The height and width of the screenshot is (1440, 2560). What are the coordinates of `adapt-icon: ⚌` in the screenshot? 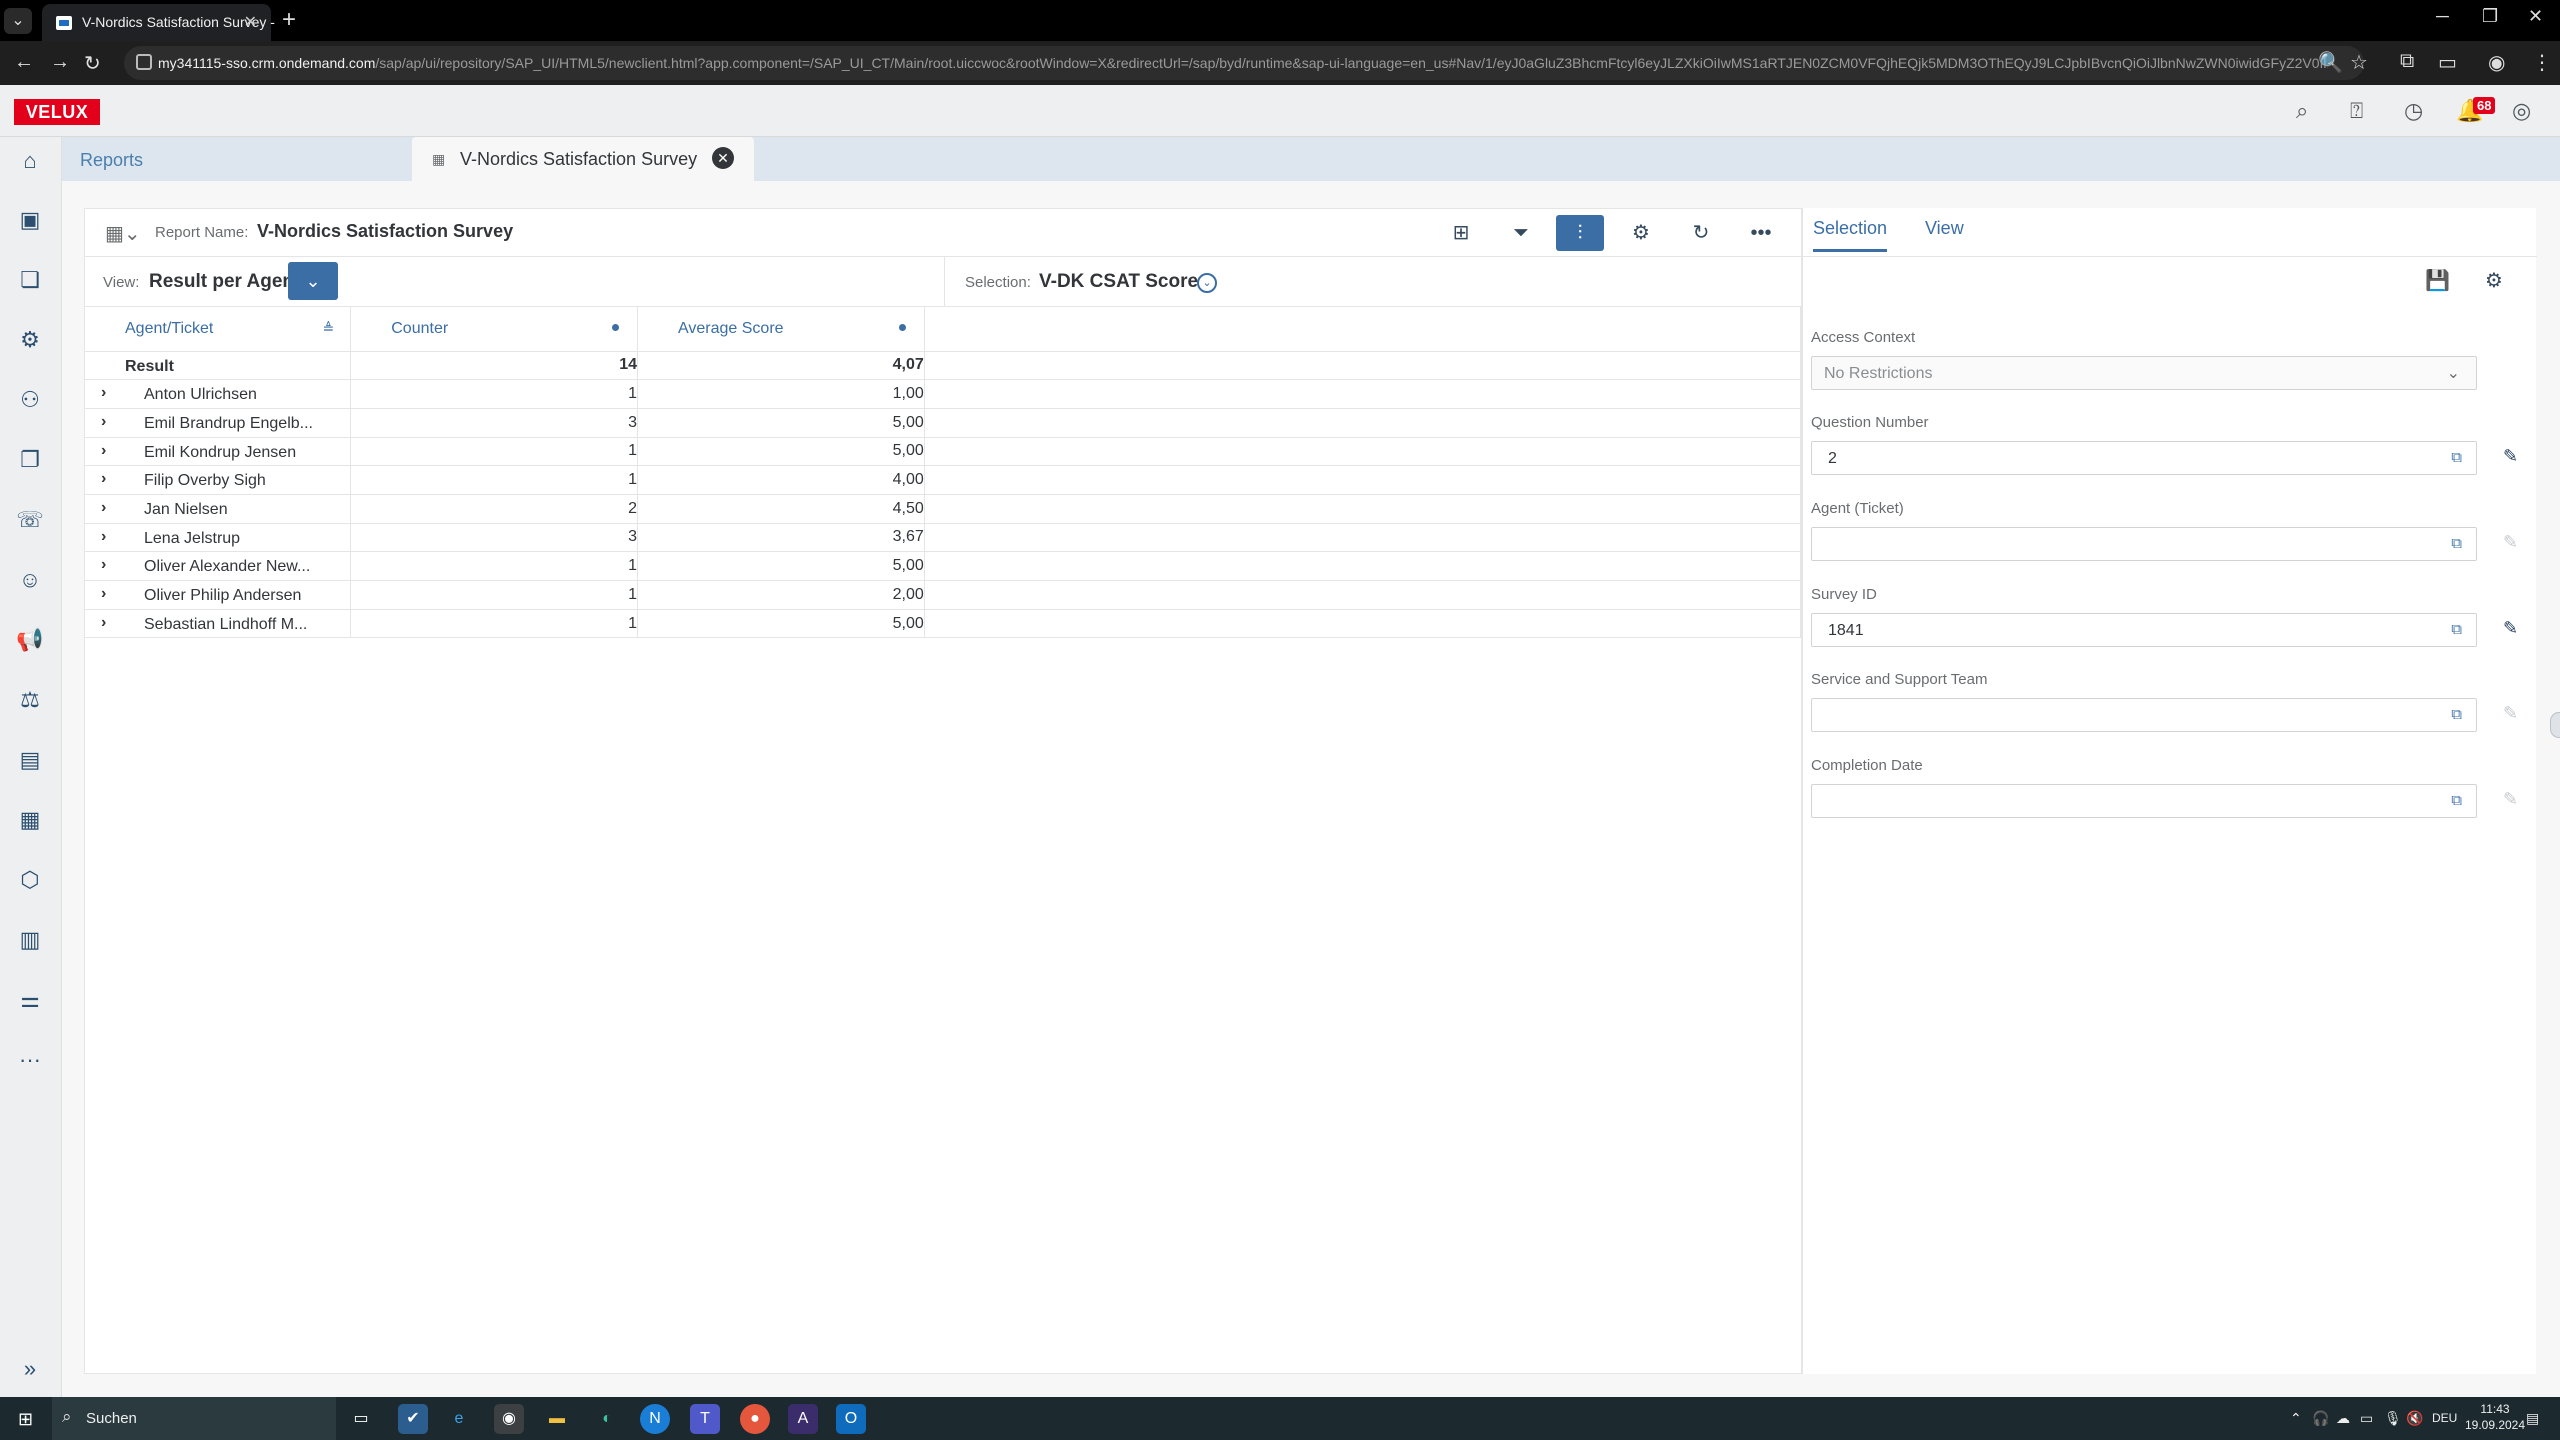 It's located at (30, 1000).